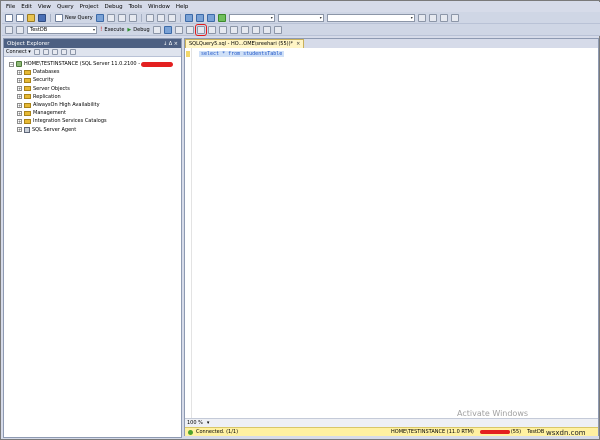 Image resolution: width=600 pixels, height=440 pixels. Describe the element at coordinates (95, 89) in the screenshot. I see `tree-node-server-objects: + Server Objects` at that location.